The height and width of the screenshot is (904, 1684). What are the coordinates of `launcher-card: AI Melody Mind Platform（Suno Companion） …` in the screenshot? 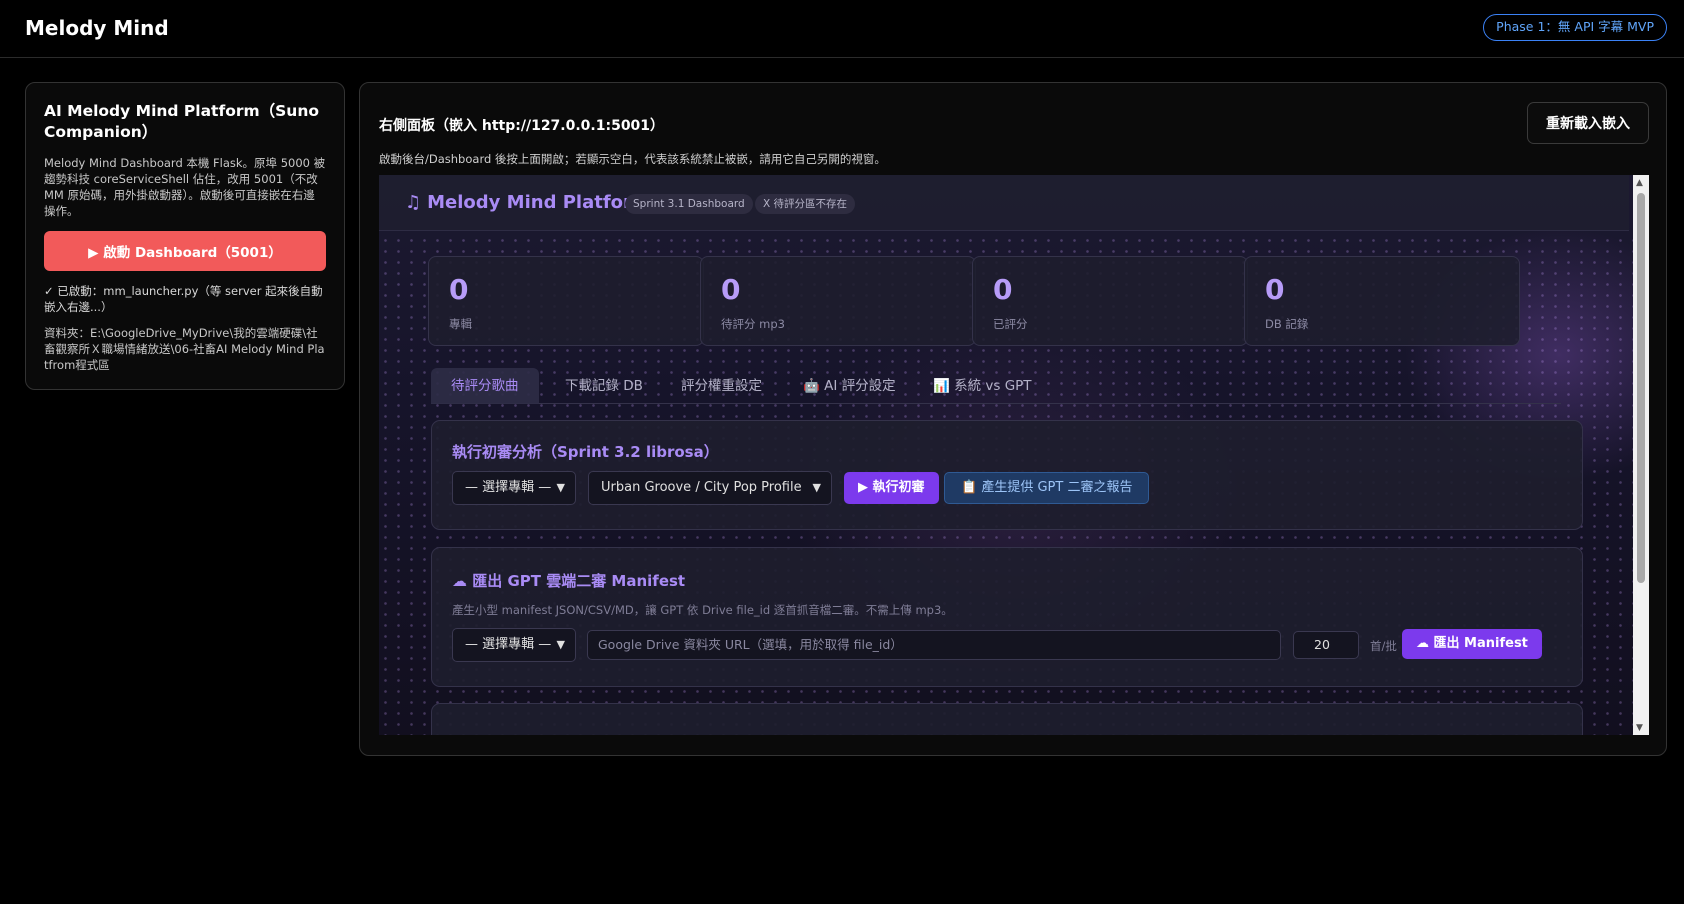 It's located at (185, 236).